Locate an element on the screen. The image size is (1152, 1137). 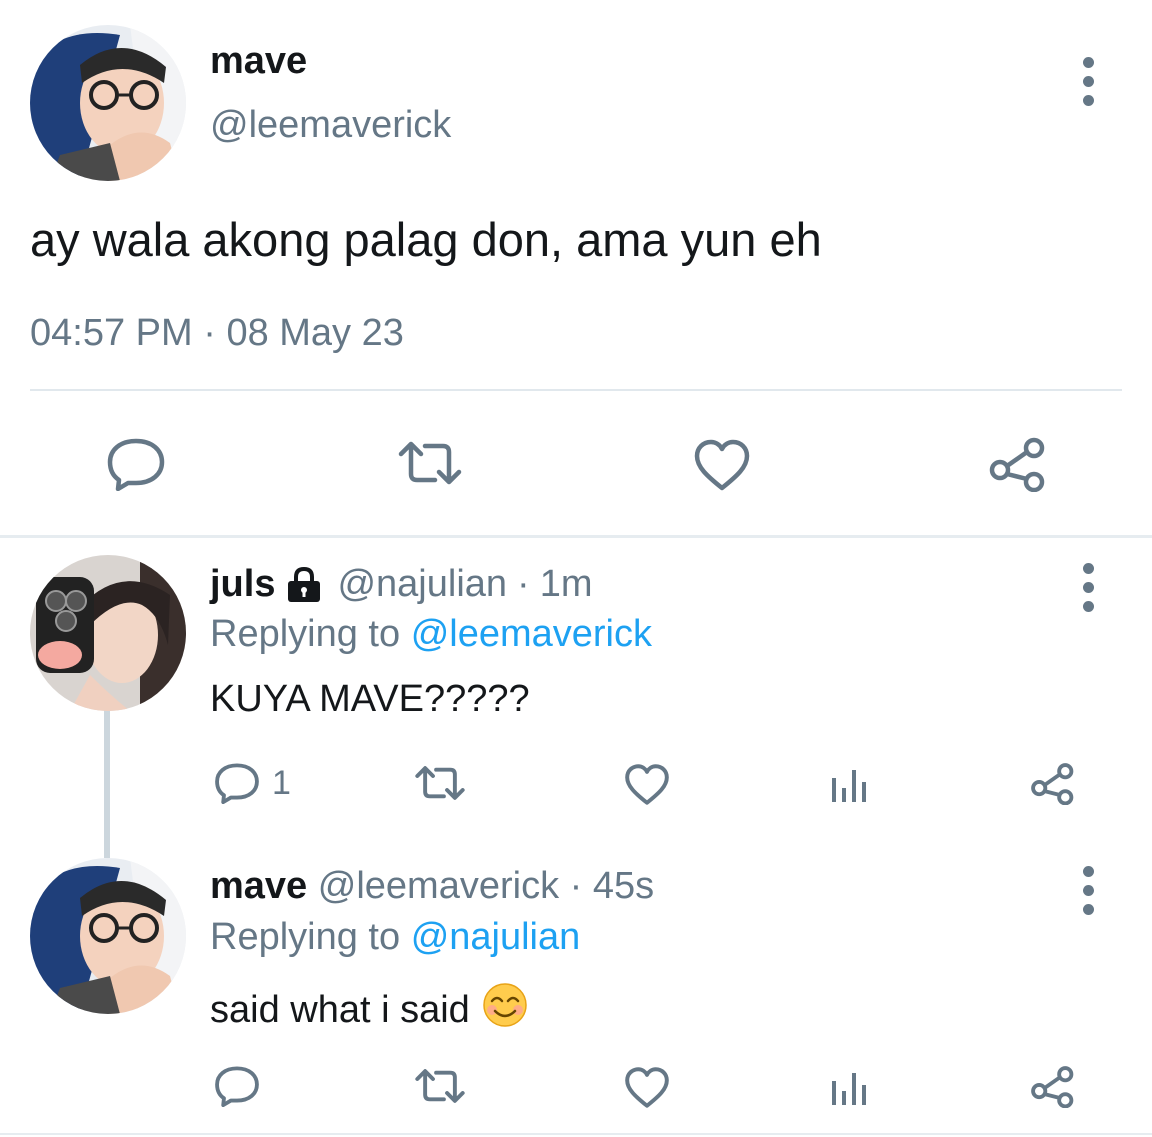
reply-1-retweet-button is located at coordinates (440, 783).